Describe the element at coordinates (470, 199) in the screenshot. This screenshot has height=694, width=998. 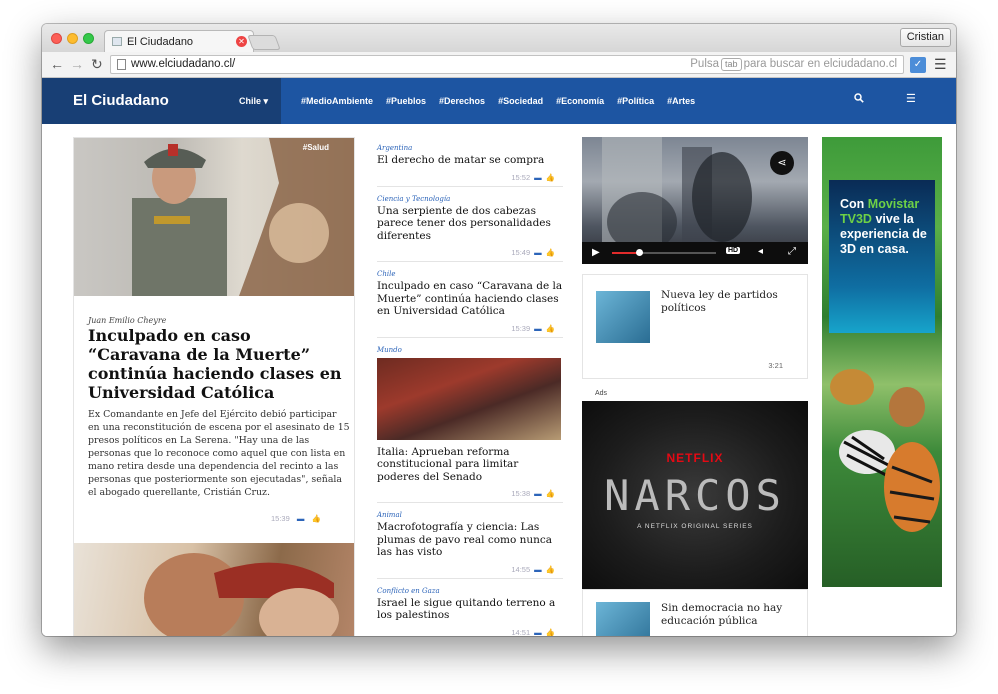
I see `news-category: Ciencia y Tecnología` at that location.